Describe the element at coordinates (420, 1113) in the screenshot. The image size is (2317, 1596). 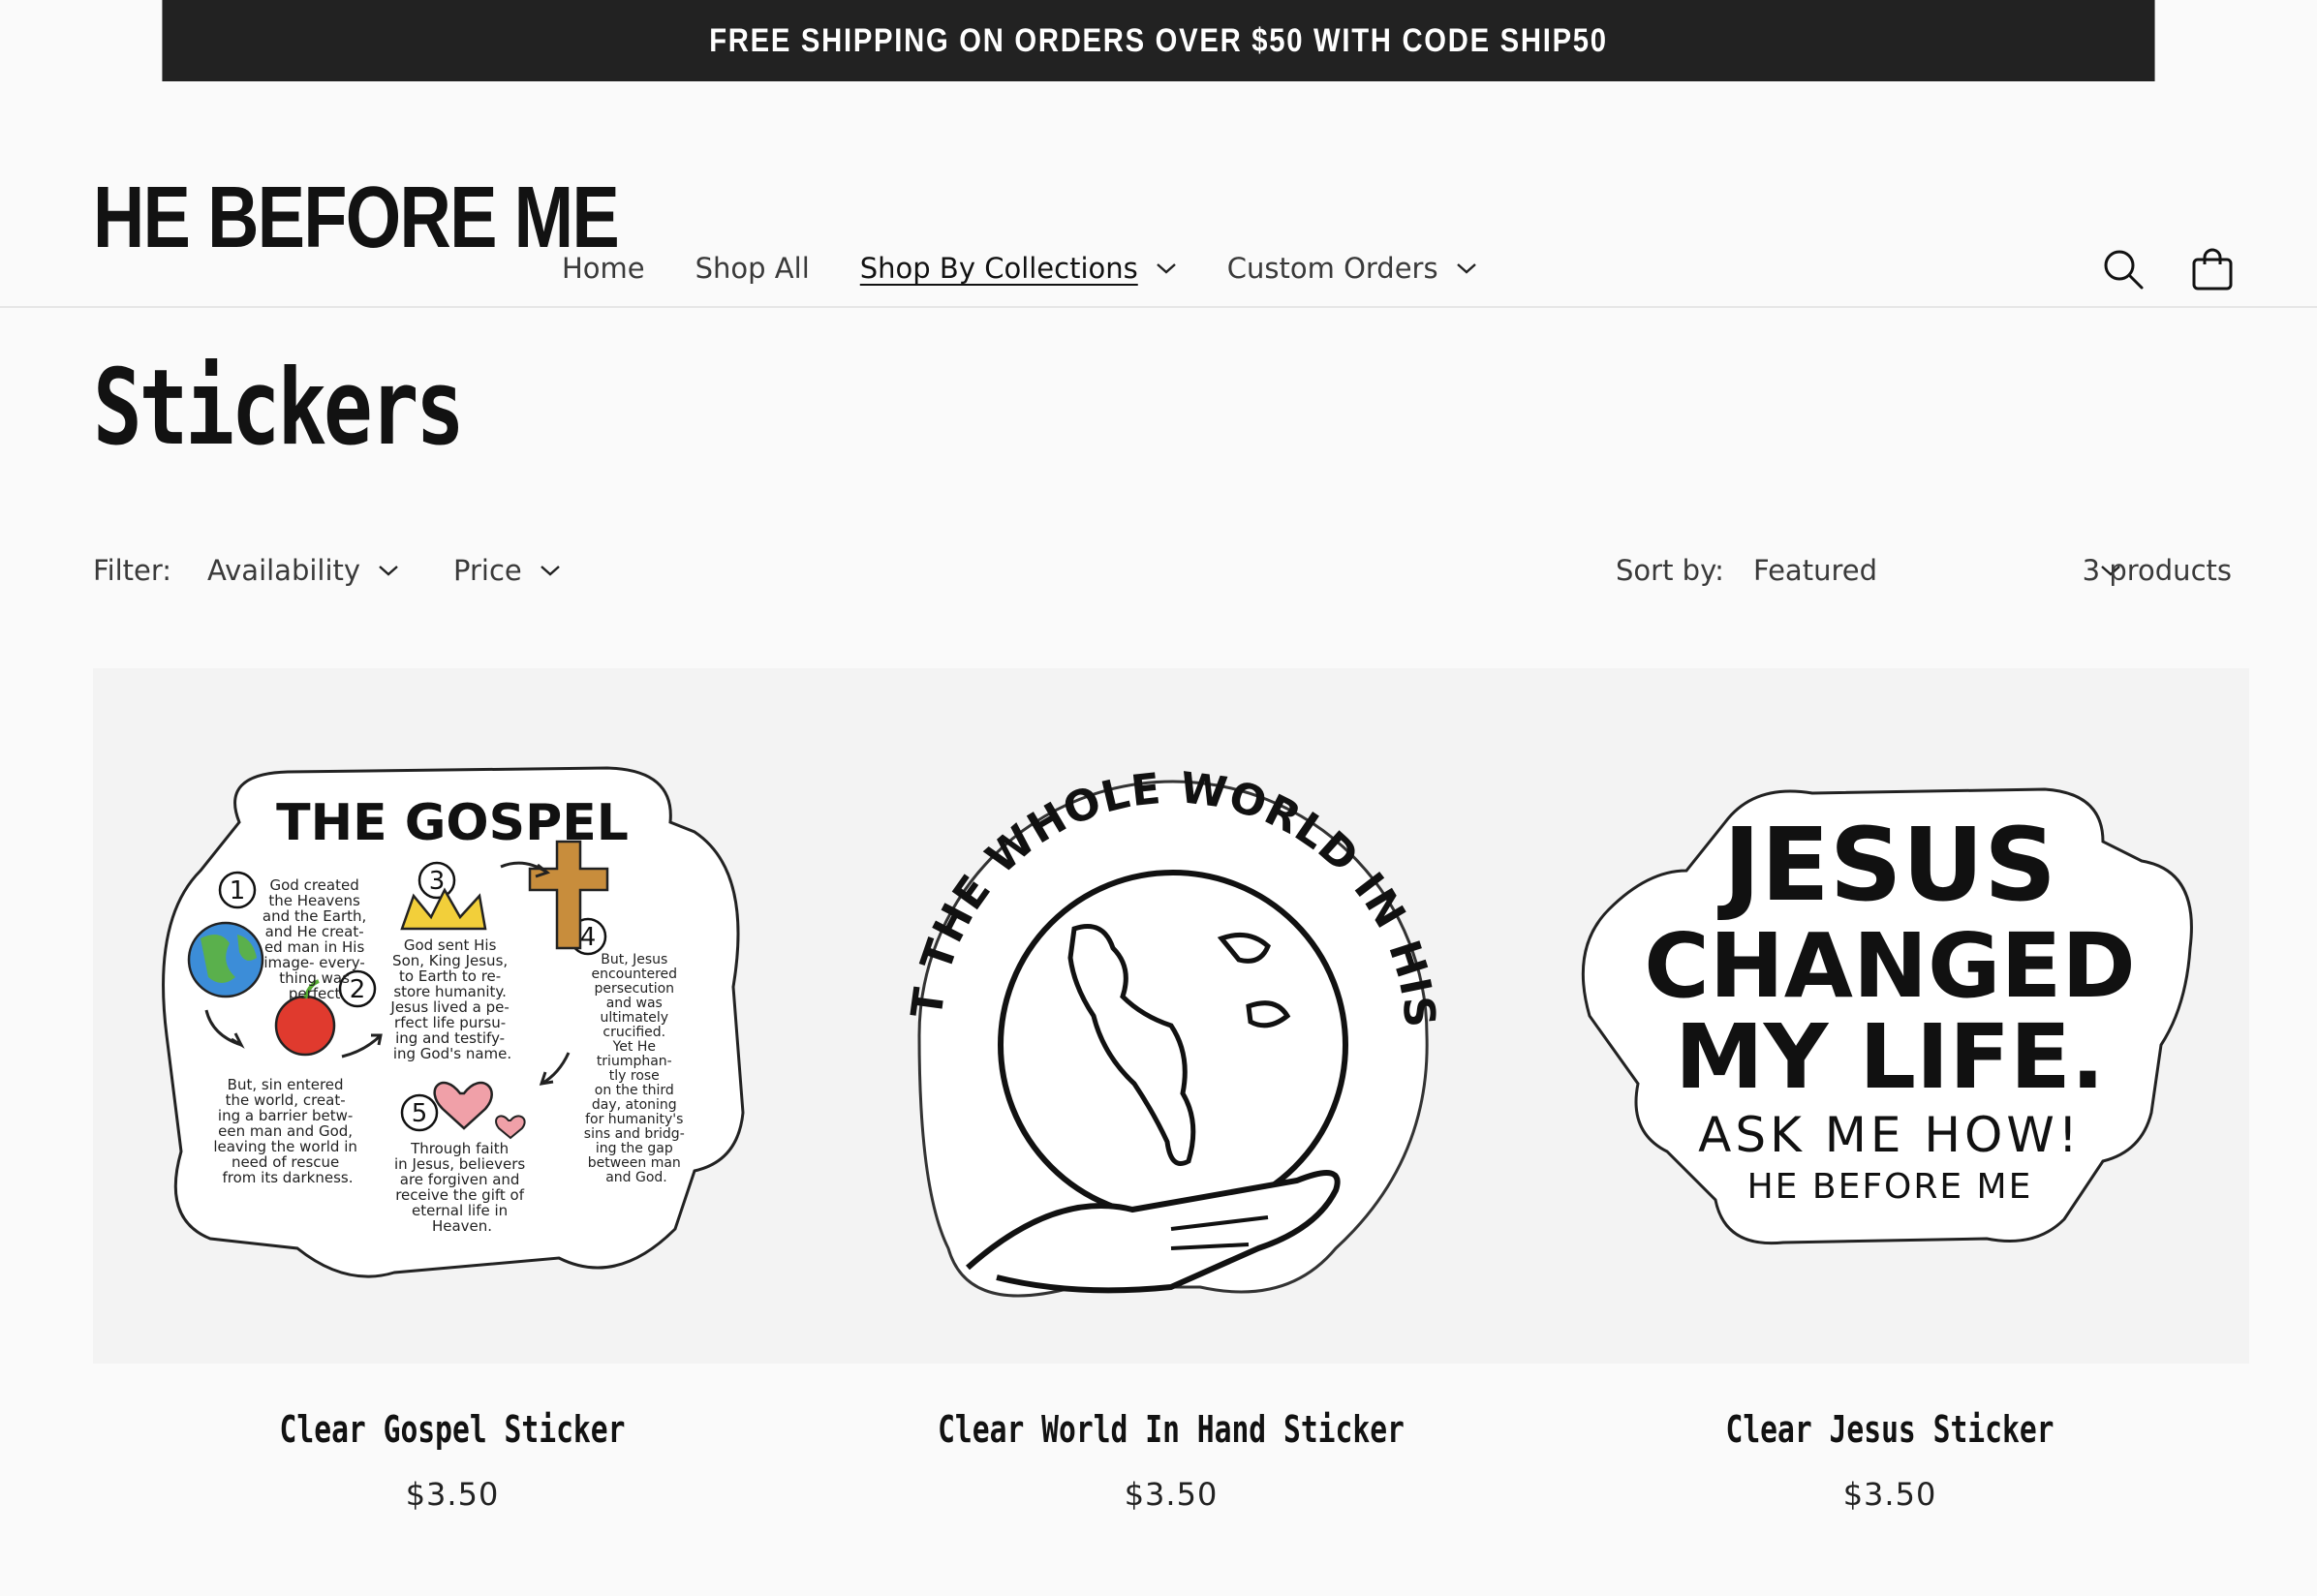
I see `svg-text: 5` at that location.